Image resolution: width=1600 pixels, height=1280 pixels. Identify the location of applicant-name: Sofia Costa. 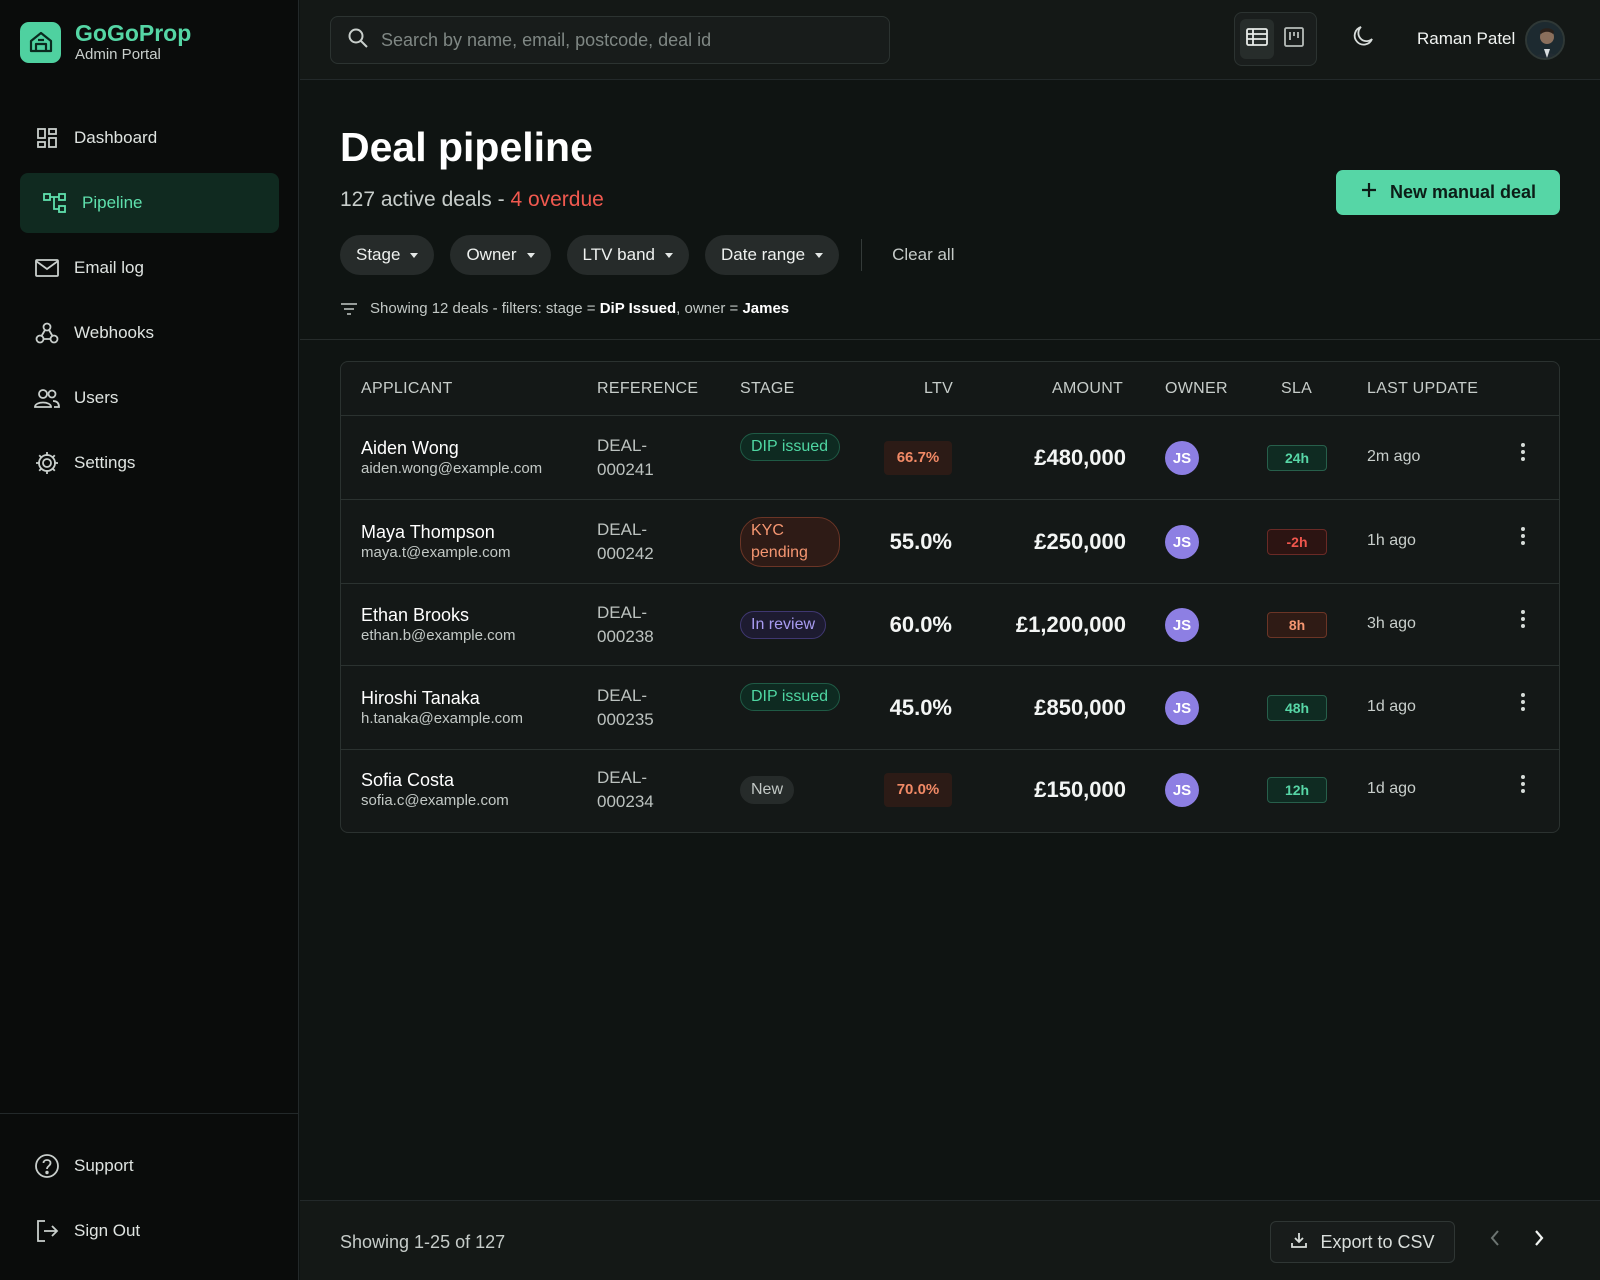
(435, 780).